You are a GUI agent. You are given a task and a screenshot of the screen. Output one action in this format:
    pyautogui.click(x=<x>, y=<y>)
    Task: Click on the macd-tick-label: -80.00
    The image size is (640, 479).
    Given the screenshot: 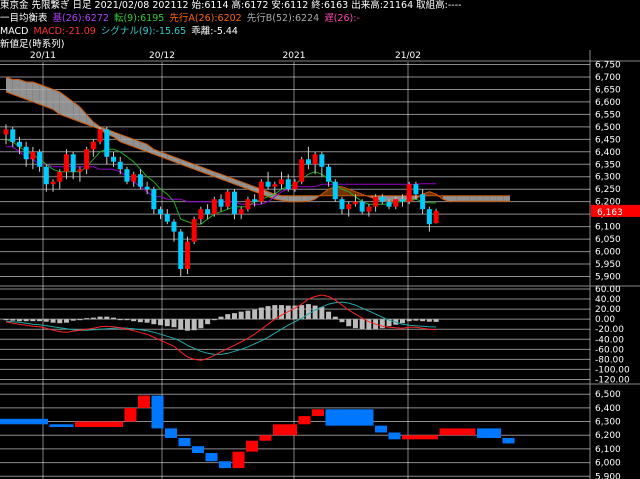 What is the action you would take?
    pyautogui.click(x=609, y=360)
    